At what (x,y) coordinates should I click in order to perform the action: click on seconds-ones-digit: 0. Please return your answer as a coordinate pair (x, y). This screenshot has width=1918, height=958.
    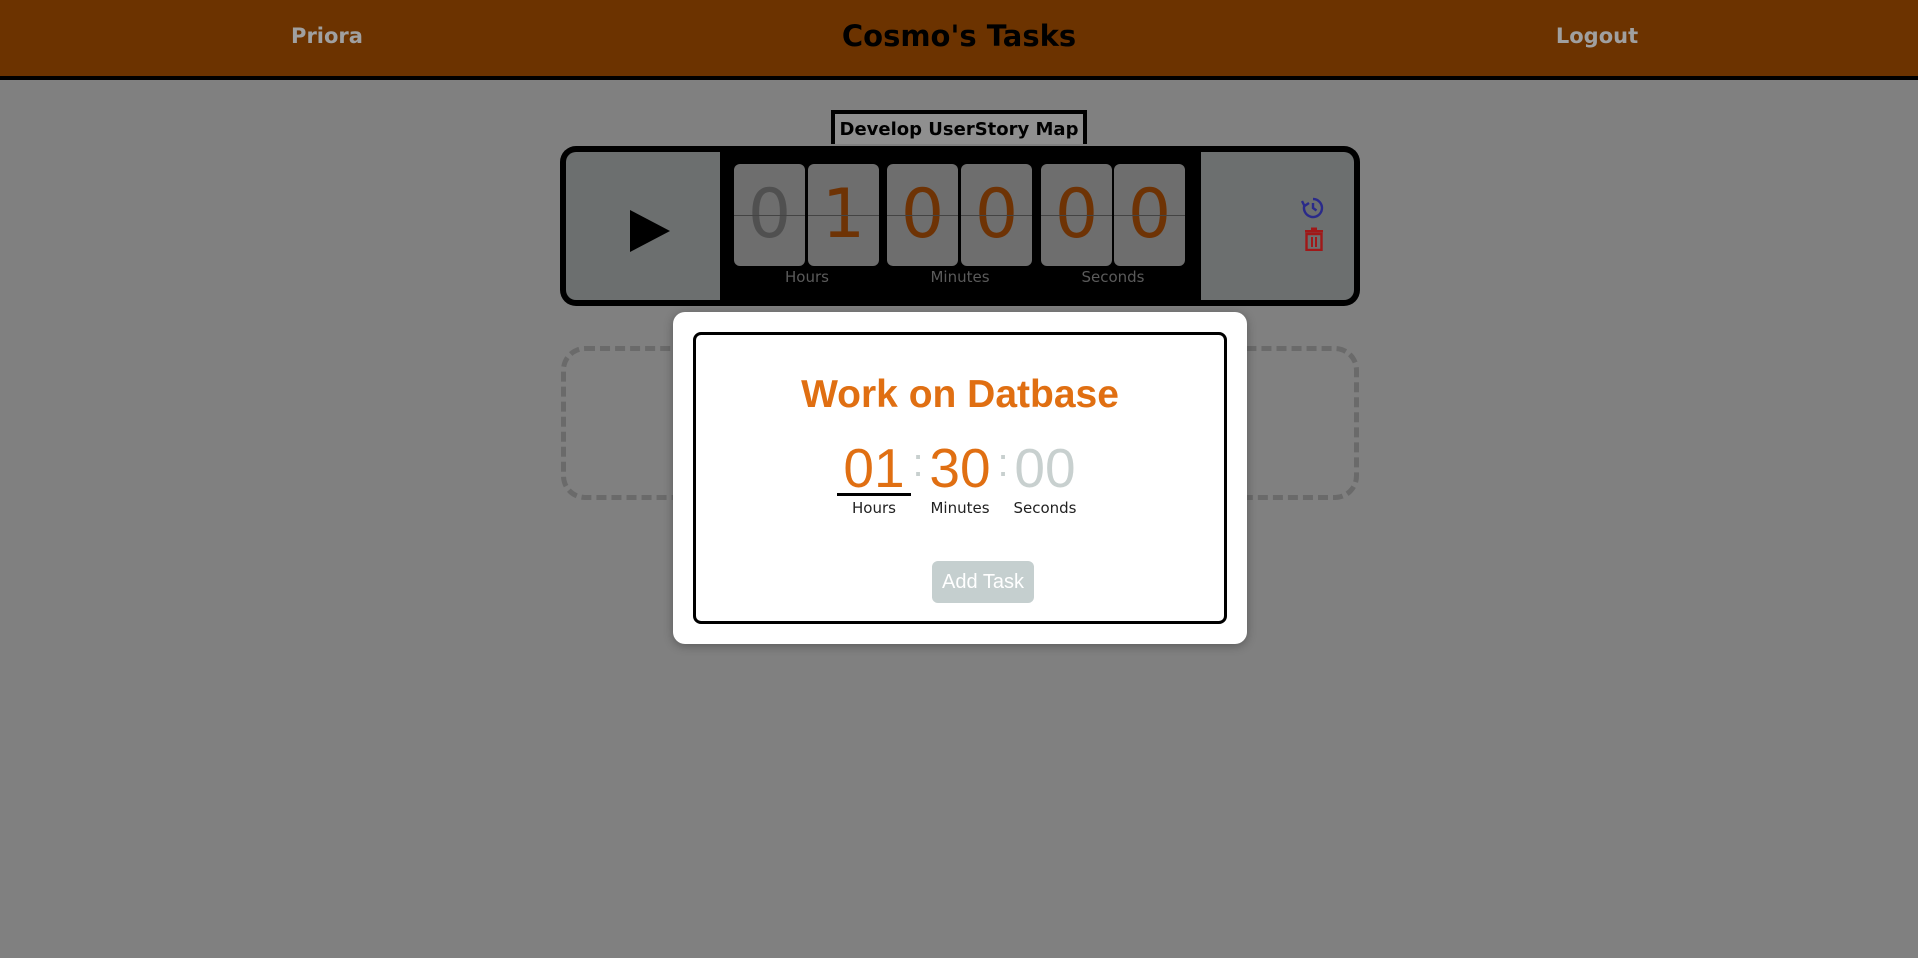
    Looking at the image, I should click on (1149, 215).